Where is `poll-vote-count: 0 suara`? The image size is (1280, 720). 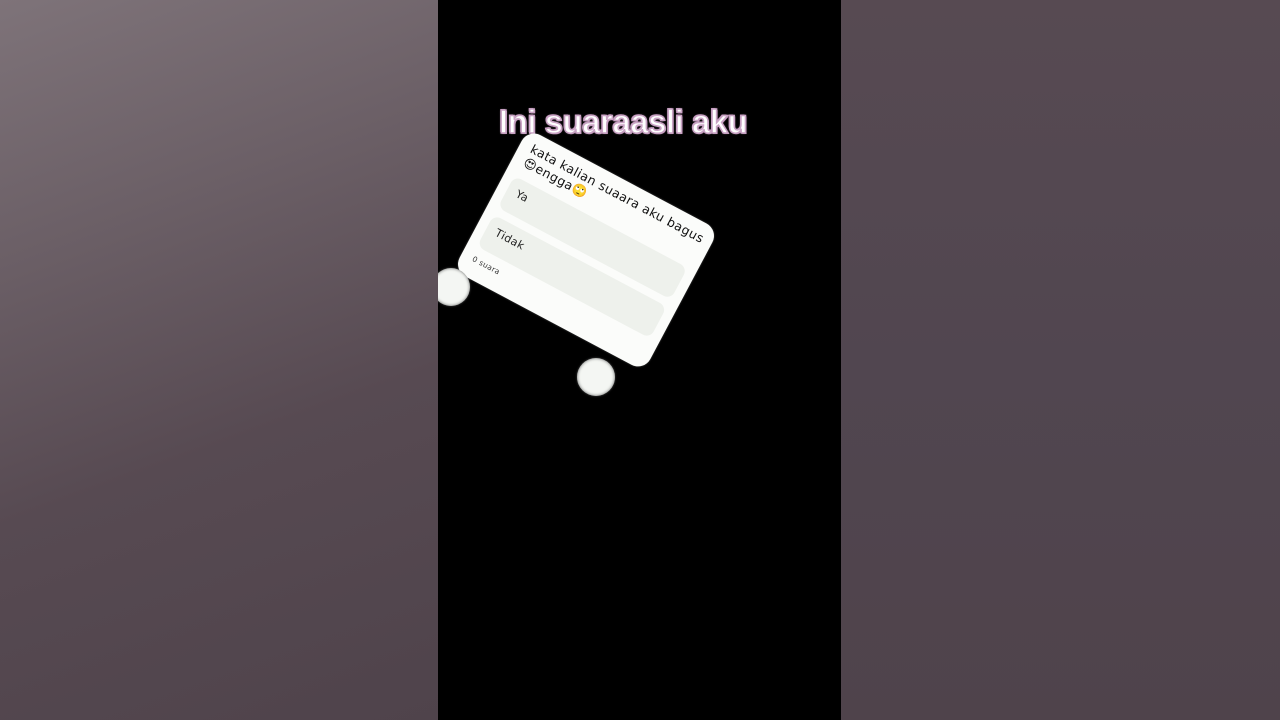 poll-vote-count: 0 suara is located at coordinates (486, 265).